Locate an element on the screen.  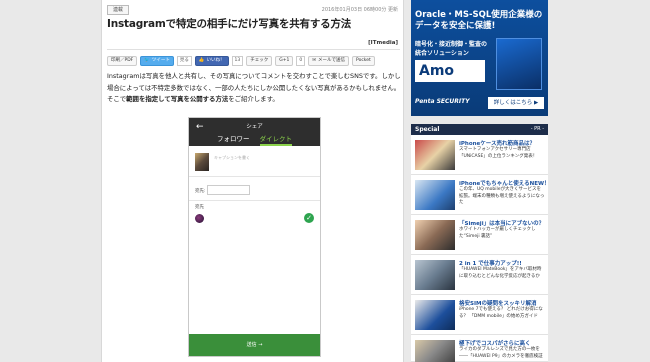
update-date: 2016年01月03日 06時00分 更新 is located at coordinates (359, 10).